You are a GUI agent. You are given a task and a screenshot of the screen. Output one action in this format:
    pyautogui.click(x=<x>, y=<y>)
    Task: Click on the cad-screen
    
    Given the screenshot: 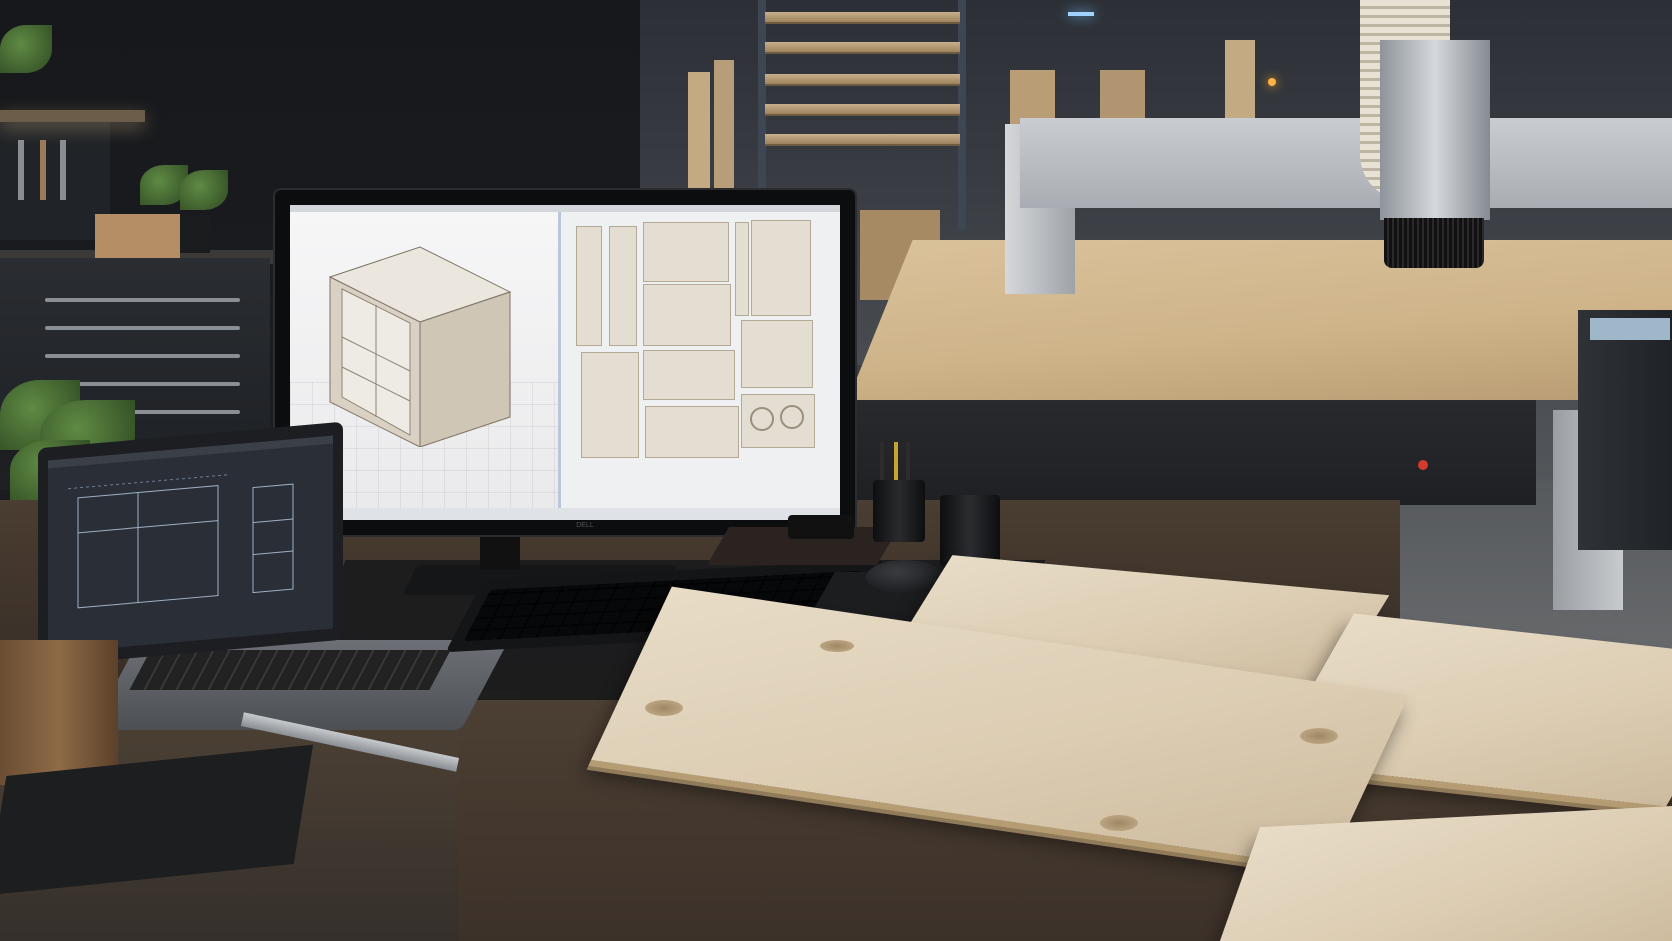 What is the action you would take?
    pyautogui.click(x=565, y=362)
    